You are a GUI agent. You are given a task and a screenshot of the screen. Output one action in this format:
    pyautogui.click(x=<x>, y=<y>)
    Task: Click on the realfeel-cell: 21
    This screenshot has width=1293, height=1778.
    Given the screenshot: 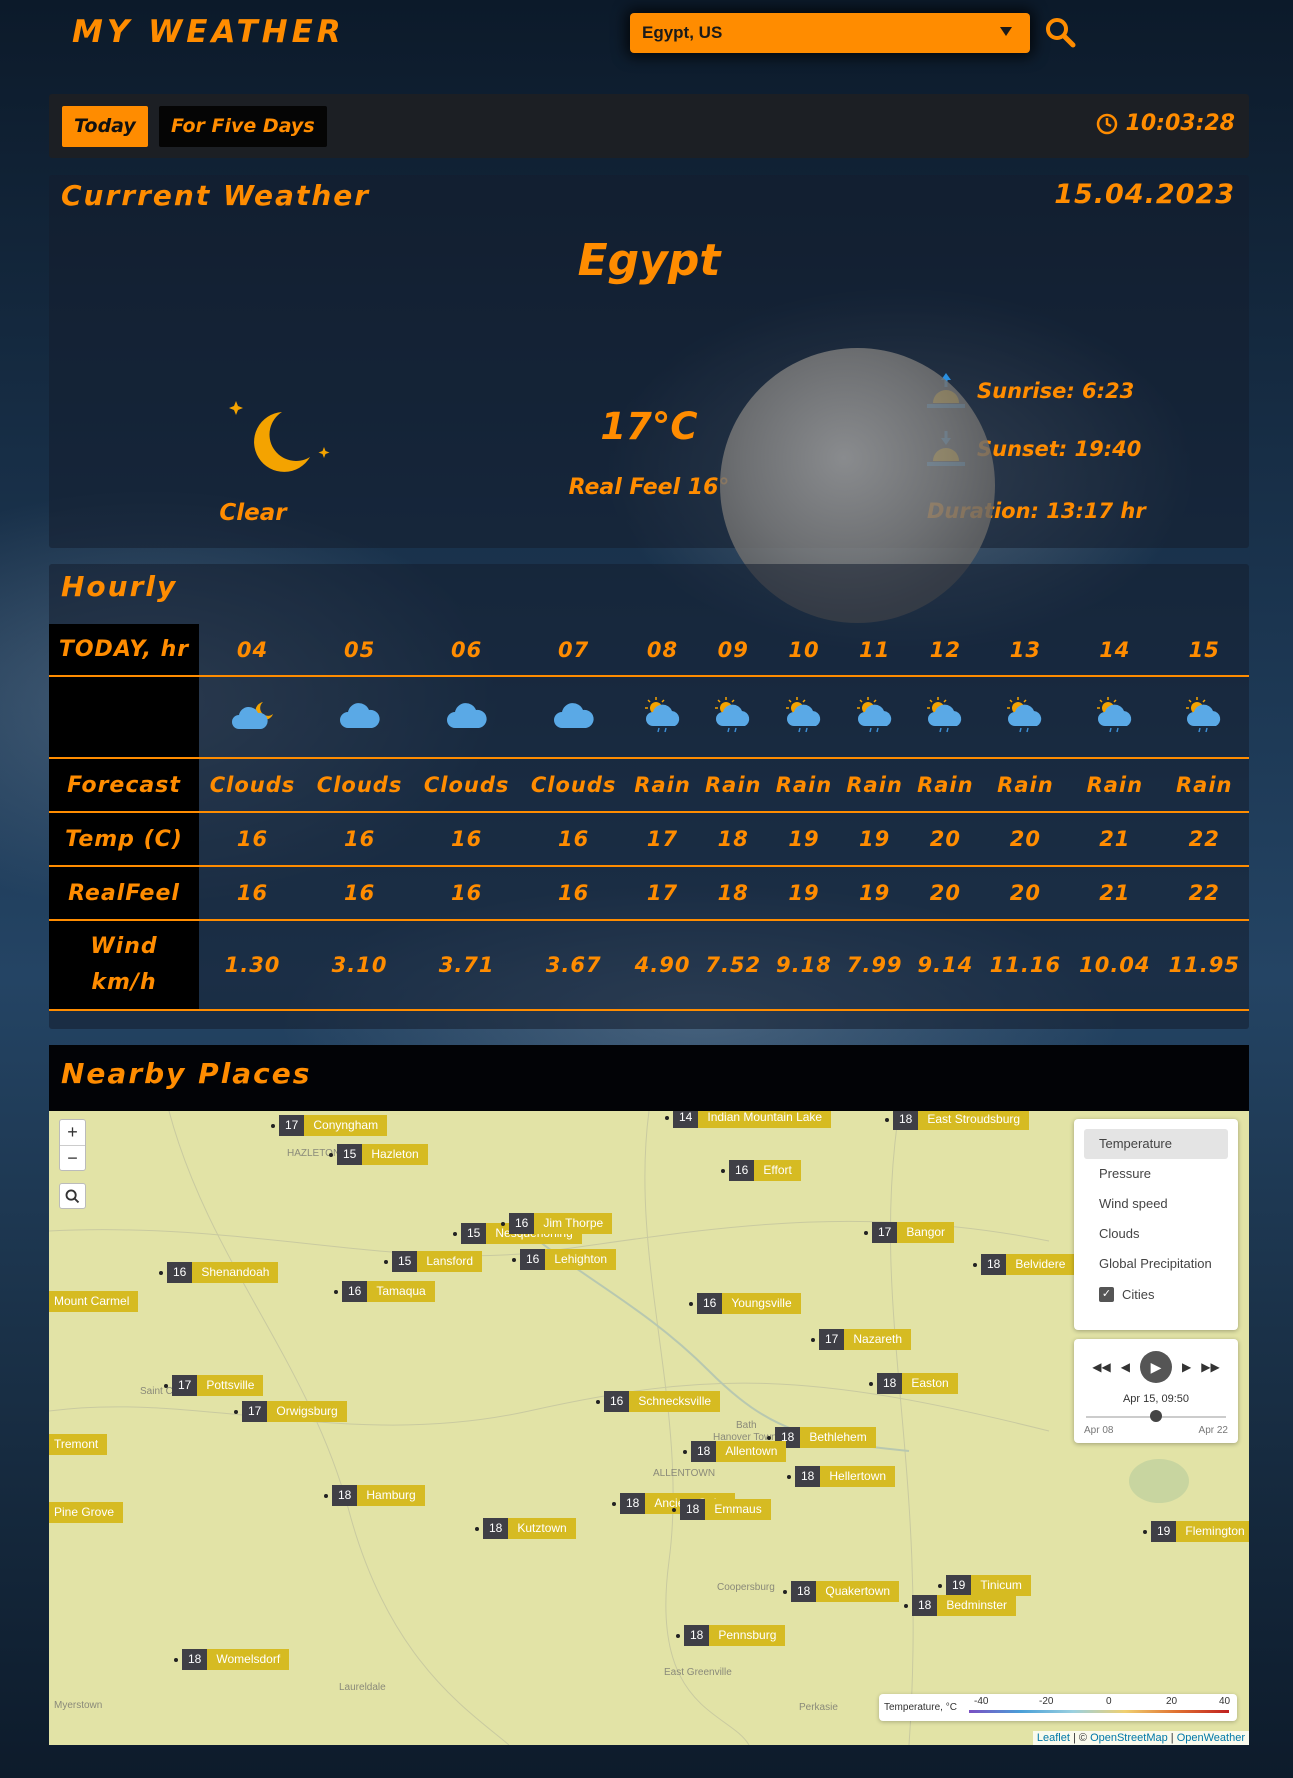 What is the action you would take?
    pyautogui.click(x=1115, y=893)
    